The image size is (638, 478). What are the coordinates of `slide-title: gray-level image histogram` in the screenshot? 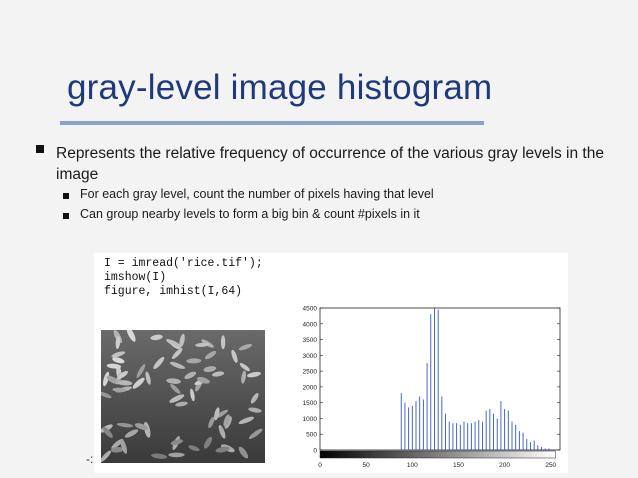 It's located at (280, 87).